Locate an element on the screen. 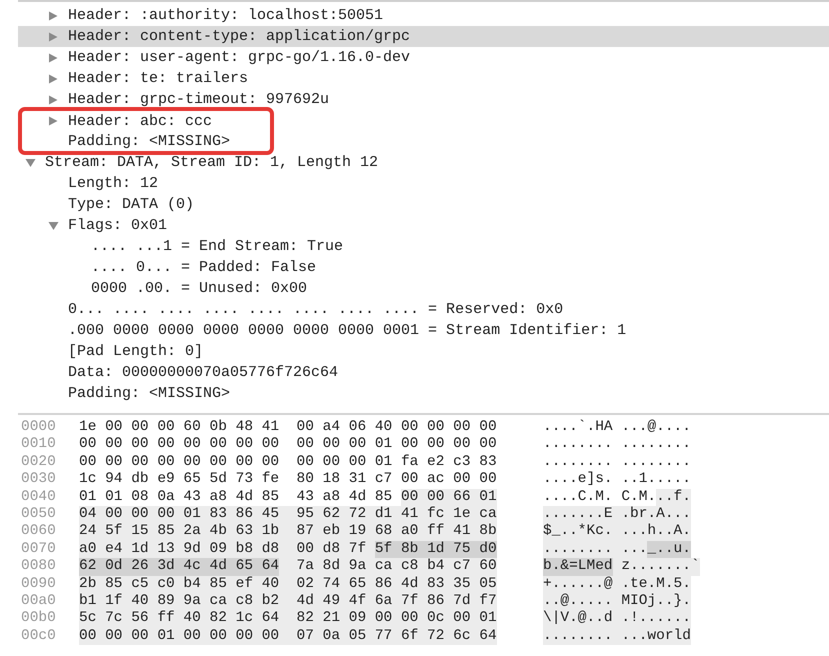  field-text: Flags: 0x01 is located at coordinates (118, 225).